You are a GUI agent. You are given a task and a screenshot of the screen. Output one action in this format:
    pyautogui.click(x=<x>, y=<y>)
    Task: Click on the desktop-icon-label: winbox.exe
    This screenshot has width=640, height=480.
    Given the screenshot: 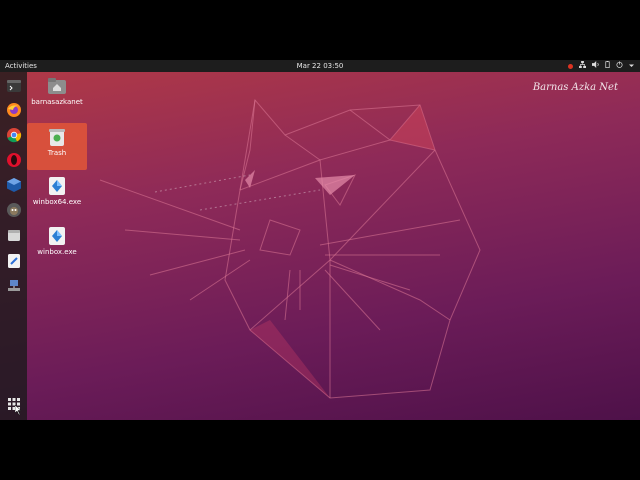 What is the action you would take?
    pyautogui.click(x=57, y=252)
    